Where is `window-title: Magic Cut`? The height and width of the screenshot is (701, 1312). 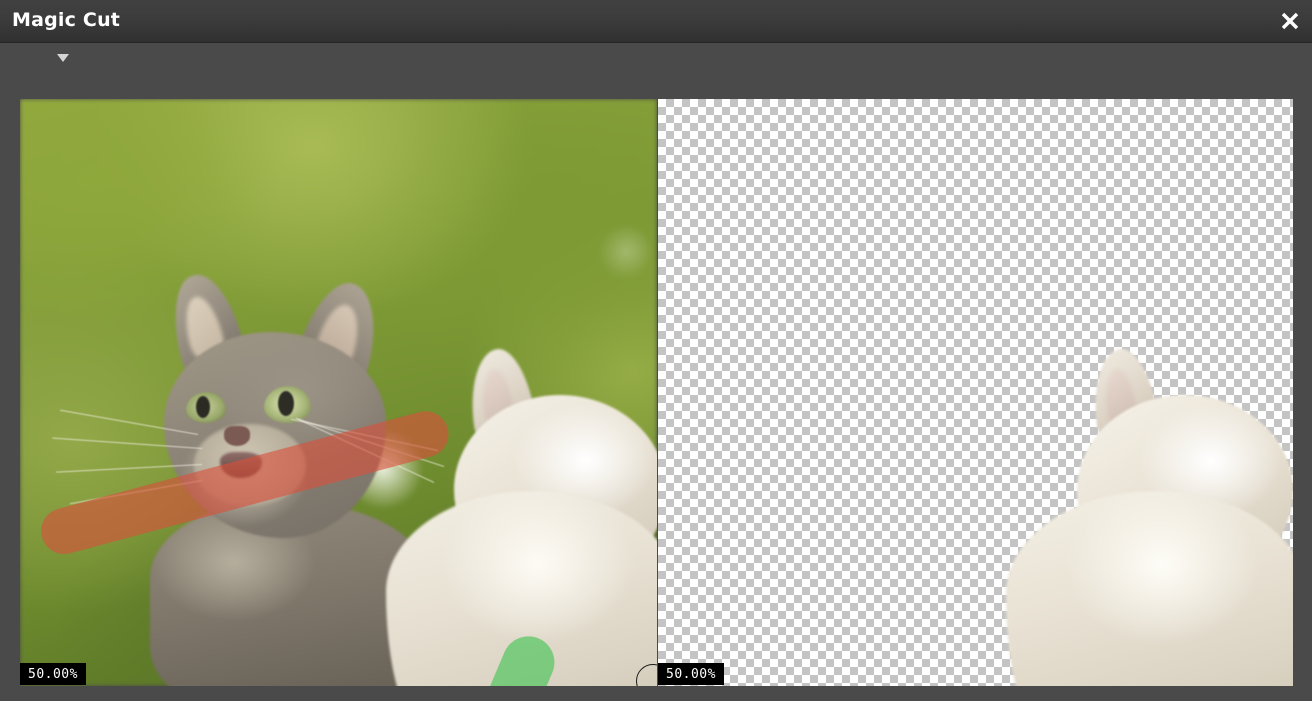 window-title: Magic Cut is located at coordinates (66, 20).